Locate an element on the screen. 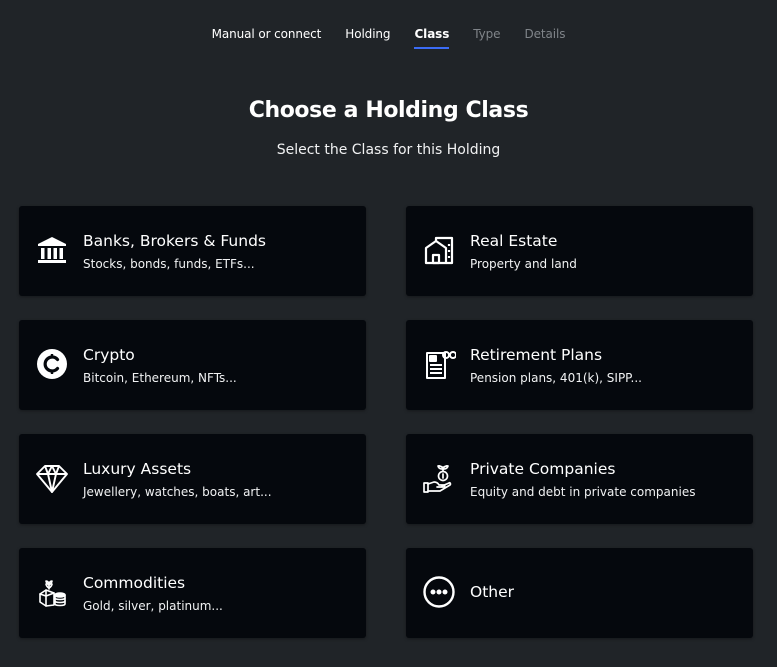 Image resolution: width=777 pixels, height=667 pixels. class-card-other: Other is located at coordinates (579, 593).